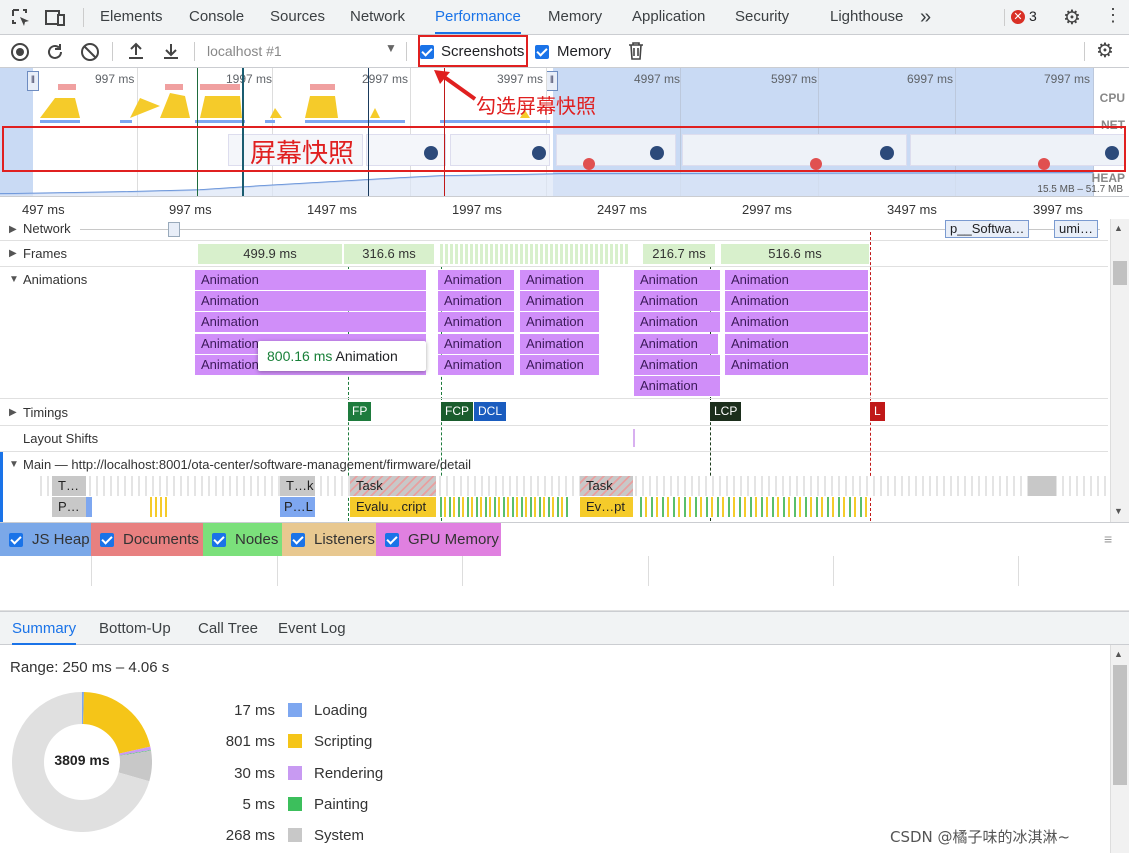 This screenshot has width=1129, height=853. What do you see at coordinates (391, 48) in the screenshot?
I see `chevron-down-icon: ▼` at bounding box center [391, 48].